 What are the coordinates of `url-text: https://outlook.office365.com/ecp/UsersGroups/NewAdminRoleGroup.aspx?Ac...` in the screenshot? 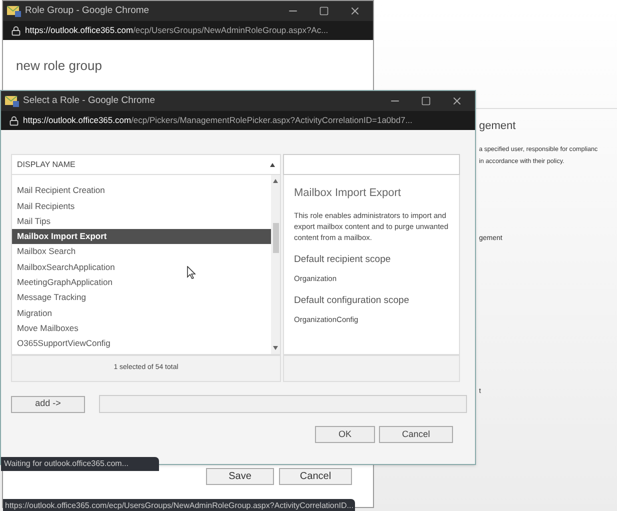 It's located at (176, 30).